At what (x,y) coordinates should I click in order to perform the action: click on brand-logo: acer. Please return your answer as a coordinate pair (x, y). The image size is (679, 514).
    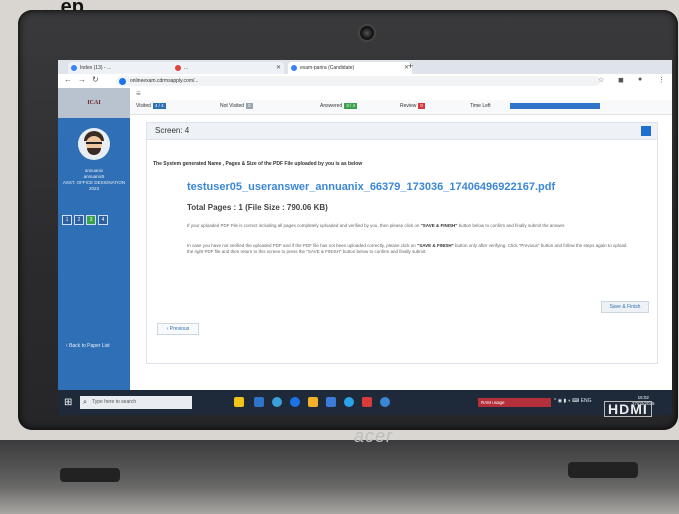
    Looking at the image, I should click on (374, 436).